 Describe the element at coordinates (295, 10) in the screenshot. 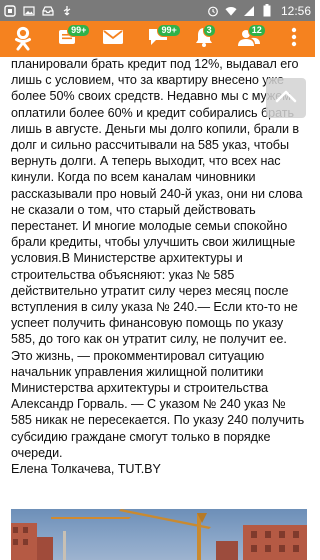

I see `status-time: 12:56` at that location.